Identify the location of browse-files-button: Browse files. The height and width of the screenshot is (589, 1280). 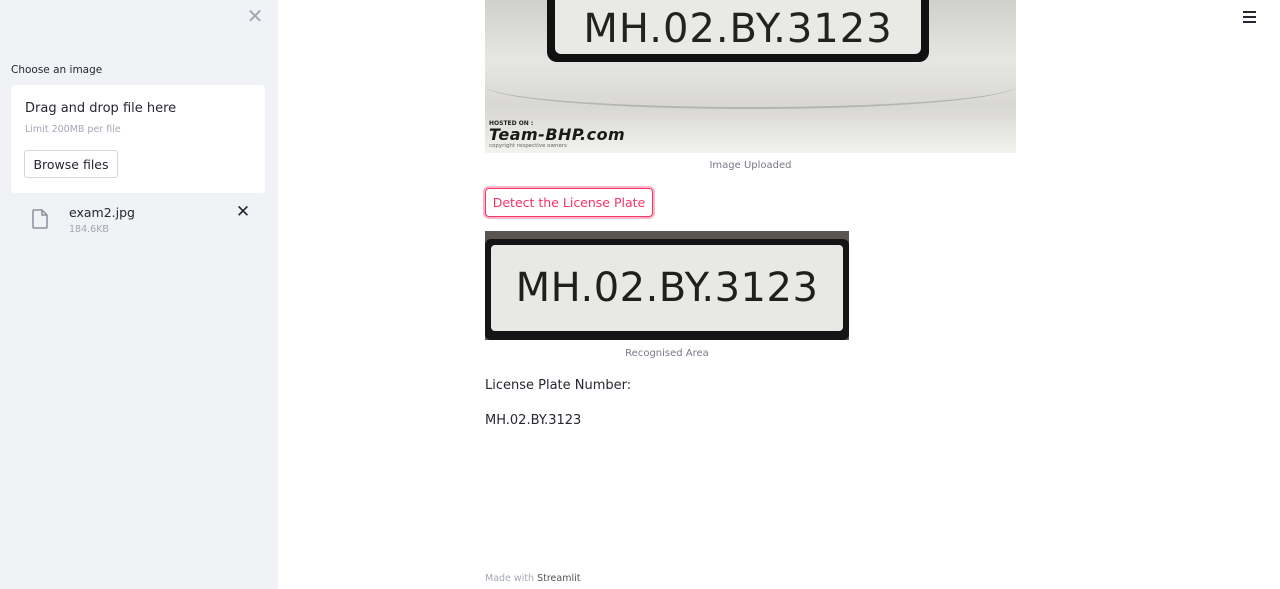
(71, 164).